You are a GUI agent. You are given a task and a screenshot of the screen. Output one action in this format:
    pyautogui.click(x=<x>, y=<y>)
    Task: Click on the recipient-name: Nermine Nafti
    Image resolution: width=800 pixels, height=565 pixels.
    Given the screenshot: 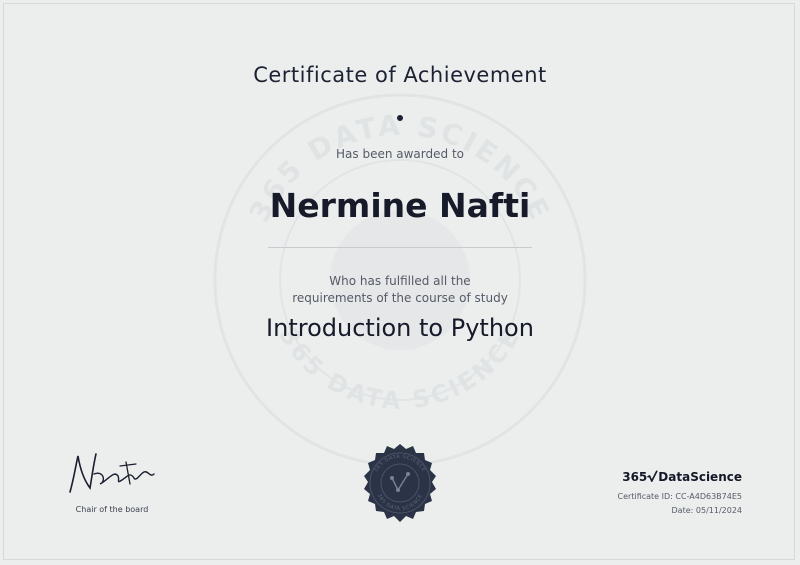 What is the action you would take?
    pyautogui.click(x=400, y=205)
    